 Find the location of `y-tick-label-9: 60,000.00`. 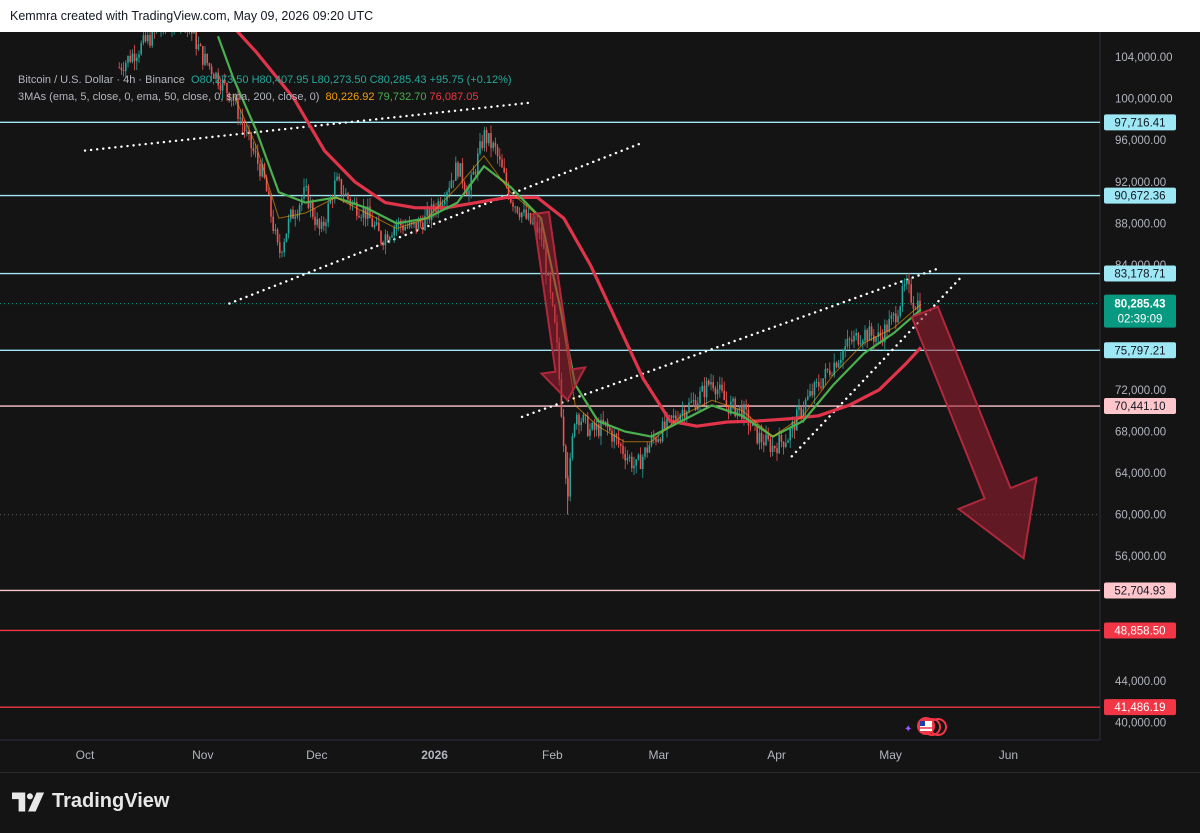

y-tick-label-9: 60,000.00 is located at coordinates (1140, 516).